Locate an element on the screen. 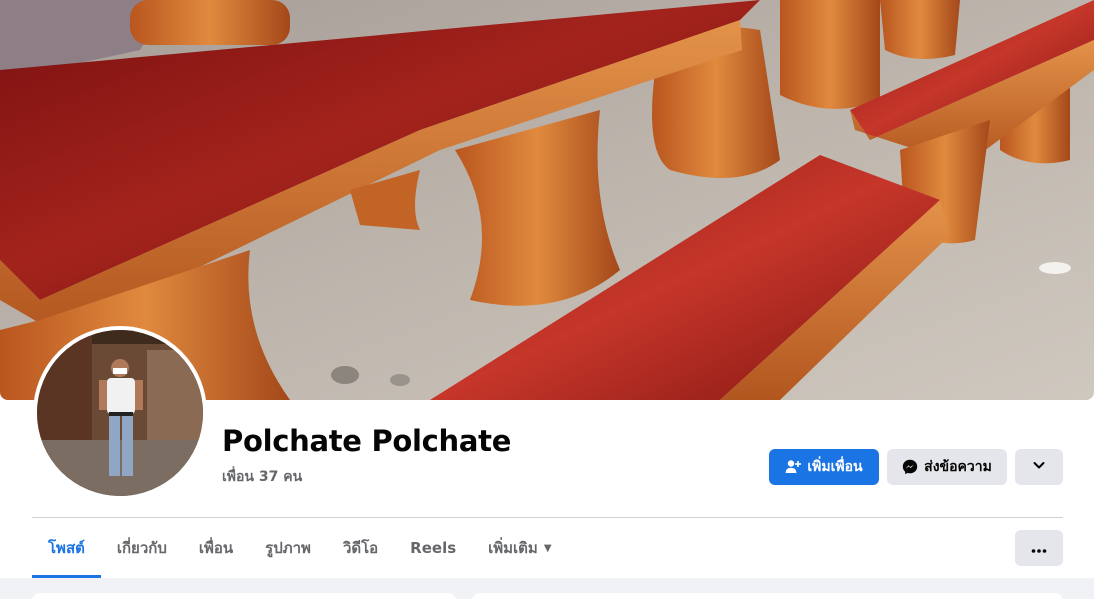 Image resolution: width=1094 pixels, height=599 pixels. message-button: ส่งข้อความ is located at coordinates (947, 467).